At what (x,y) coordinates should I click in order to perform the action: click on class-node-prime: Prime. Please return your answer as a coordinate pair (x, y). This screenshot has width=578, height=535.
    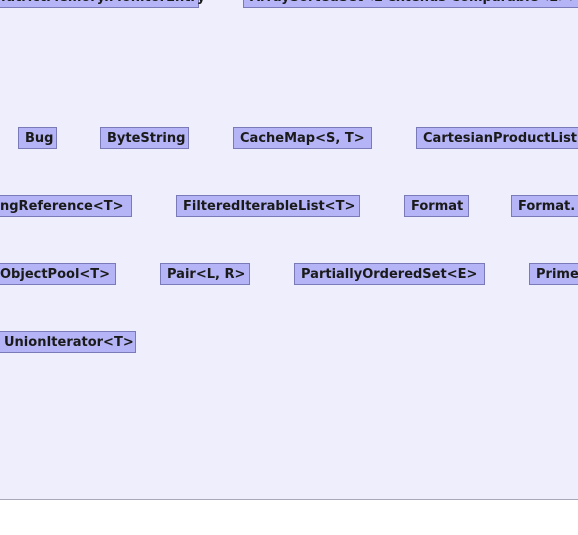
    Looking at the image, I should click on (553, 274).